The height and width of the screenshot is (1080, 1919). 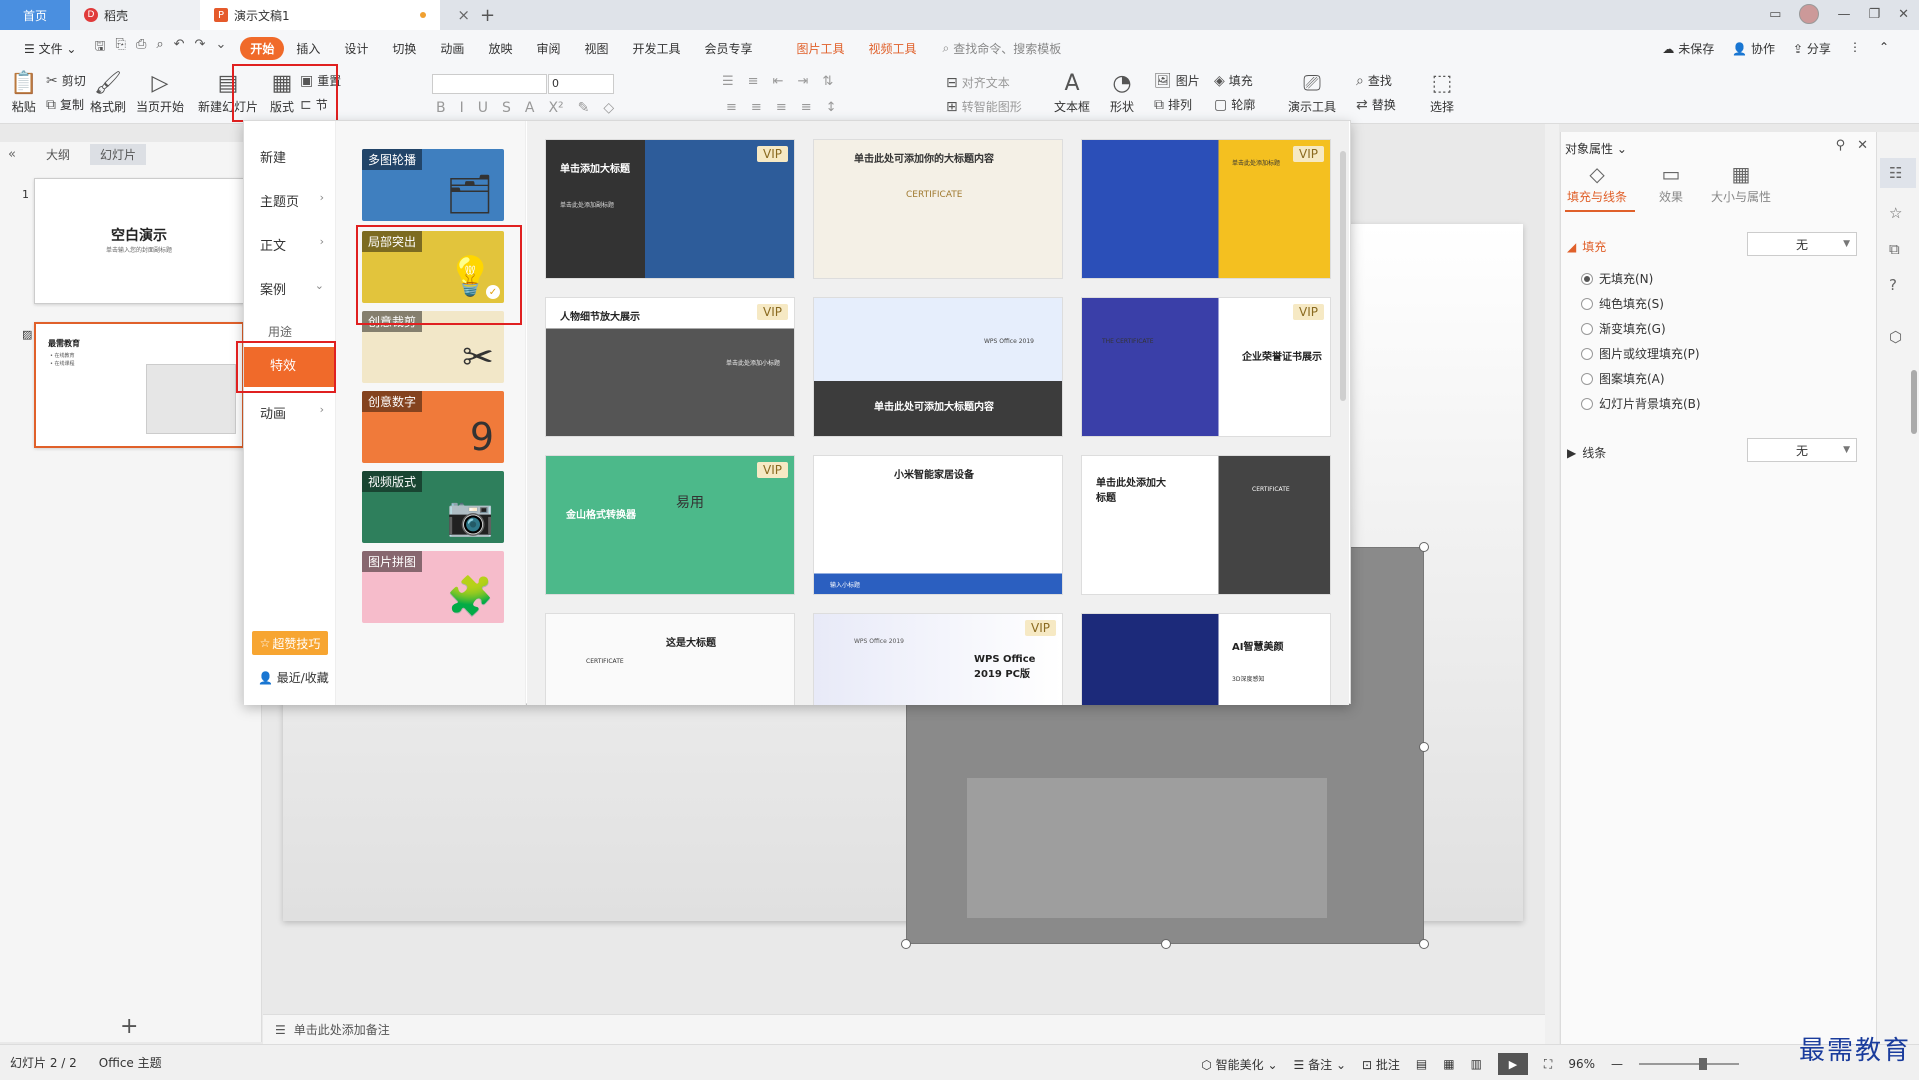 What do you see at coordinates (1623, 378) in the screenshot?
I see `fill-option-pattern: 图案填充(A)` at bounding box center [1623, 378].